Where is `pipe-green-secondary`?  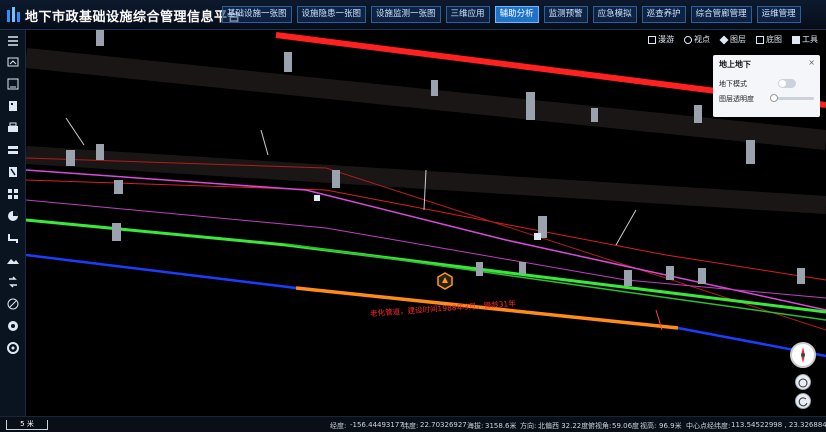 pipe-green-secondary is located at coordinates (555, 282).